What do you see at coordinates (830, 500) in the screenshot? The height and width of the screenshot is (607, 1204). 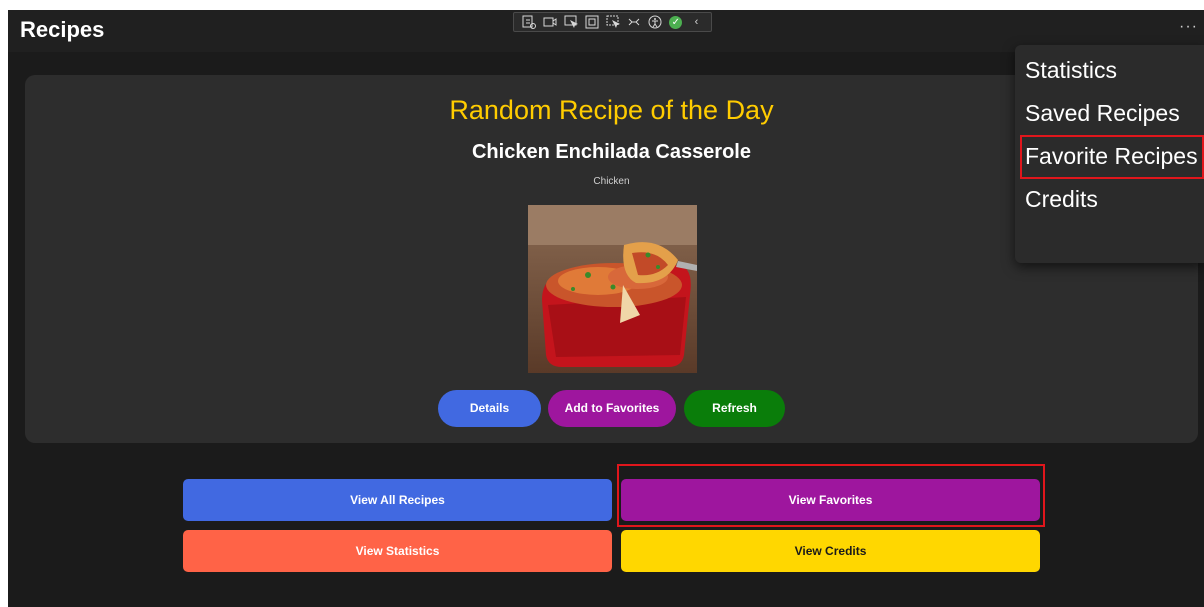 I see `view-favorites-button: View Favorites` at bounding box center [830, 500].